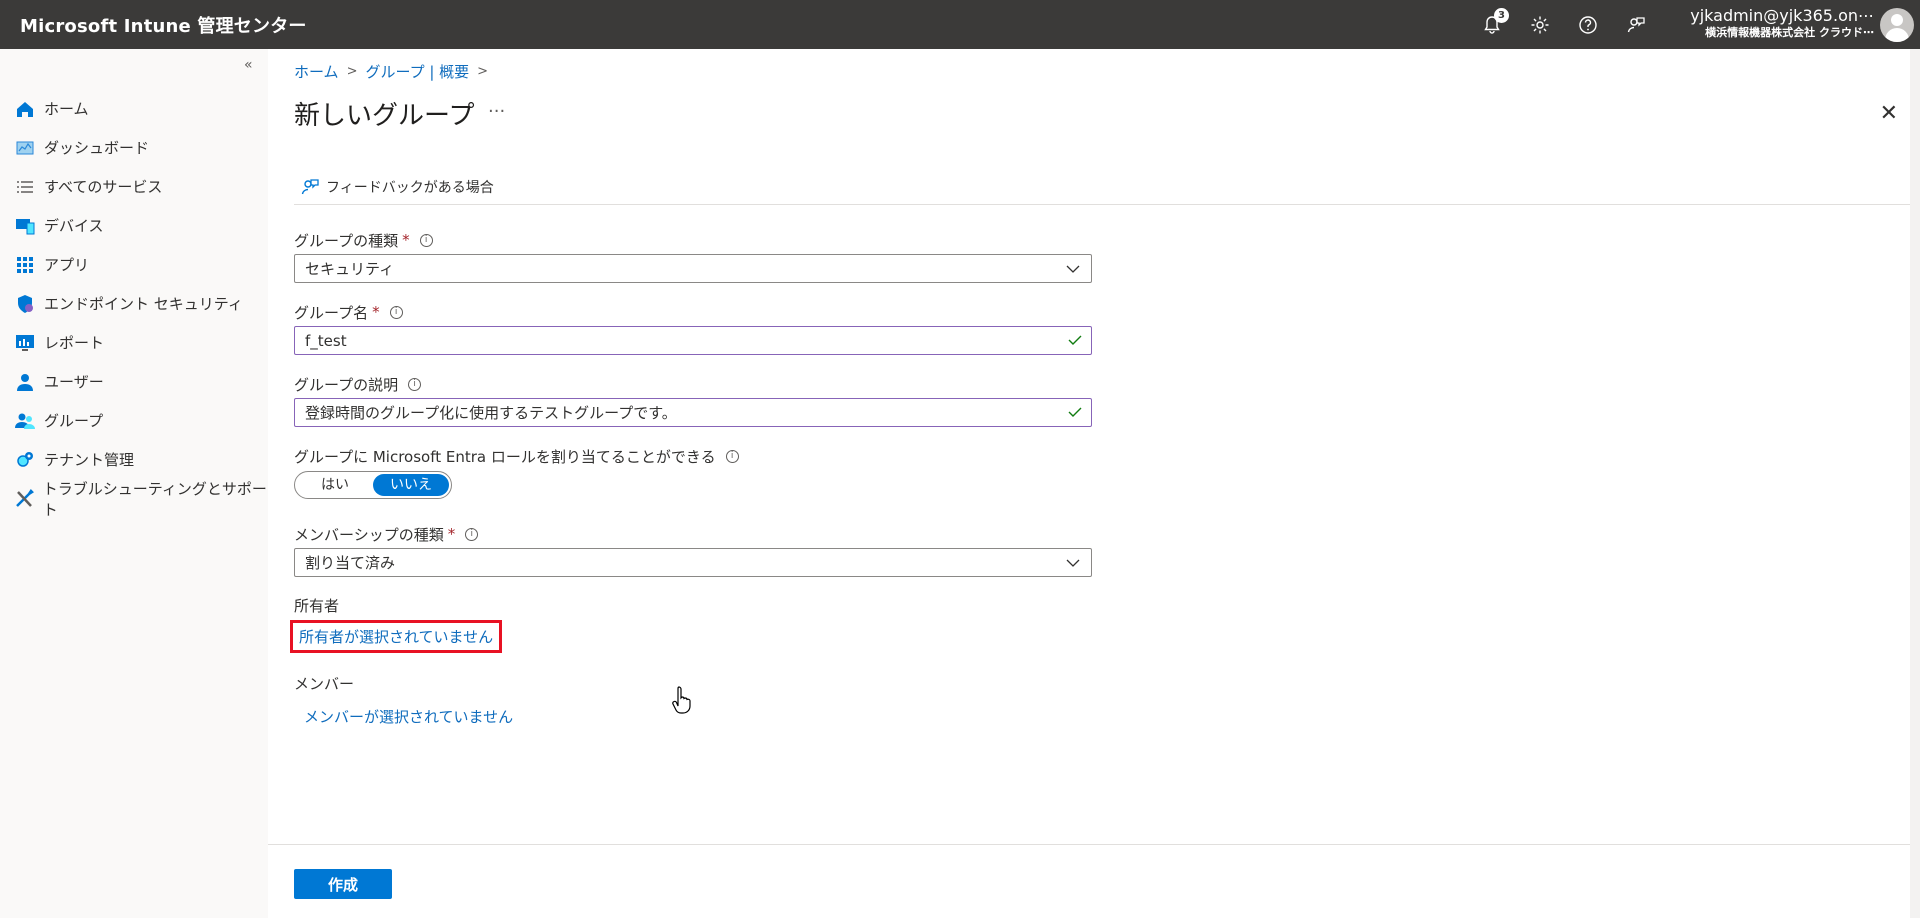 The height and width of the screenshot is (918, 1920). Describe the element at coordinates (248, 65) in the screenshot. I see `collapse-sidebar-icon: «` at that location.